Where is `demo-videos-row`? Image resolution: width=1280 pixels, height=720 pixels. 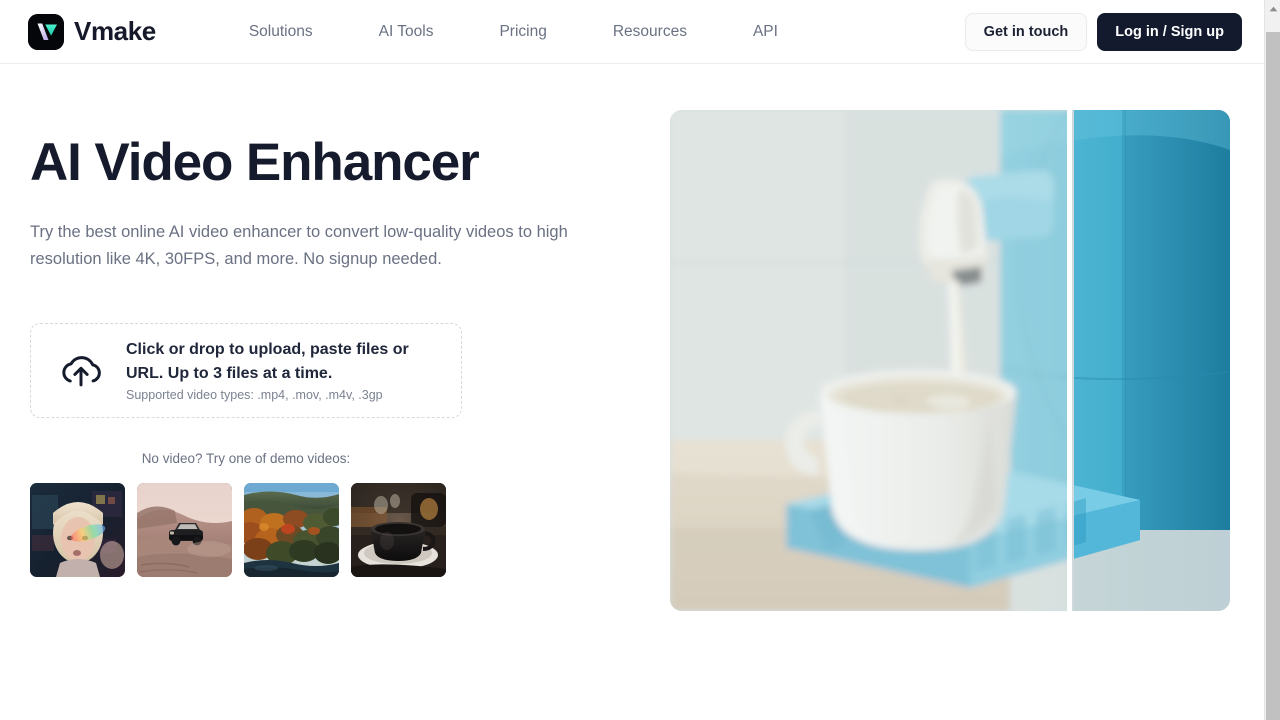
demo-videos-row is located at coordinates (330, 529).